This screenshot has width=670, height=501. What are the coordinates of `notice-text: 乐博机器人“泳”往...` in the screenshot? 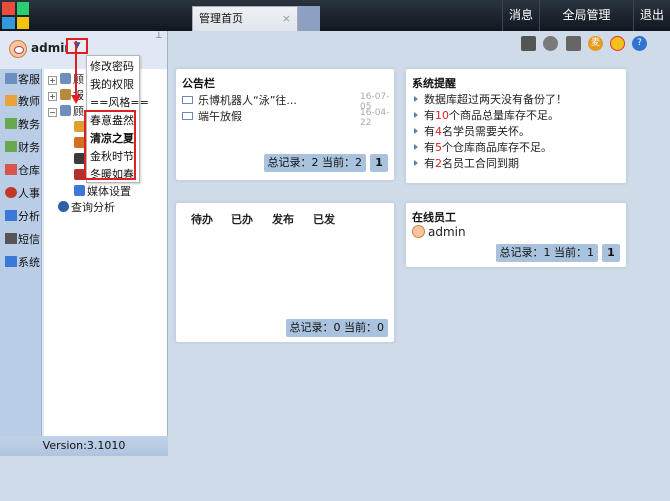 It's located at (247, 100).